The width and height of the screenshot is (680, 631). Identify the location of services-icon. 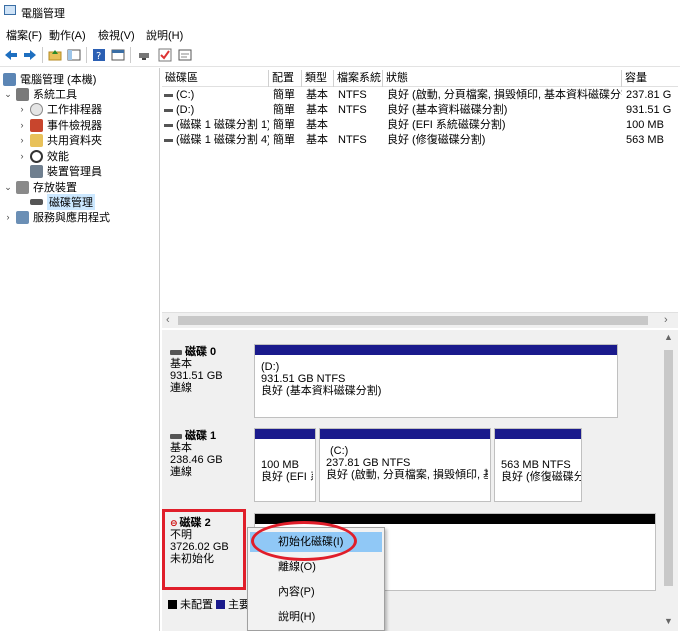
(22, 217).